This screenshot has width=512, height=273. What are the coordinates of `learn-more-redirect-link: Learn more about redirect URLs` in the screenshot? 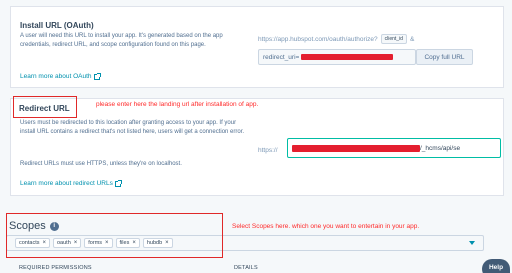 It's located at (71, 183).